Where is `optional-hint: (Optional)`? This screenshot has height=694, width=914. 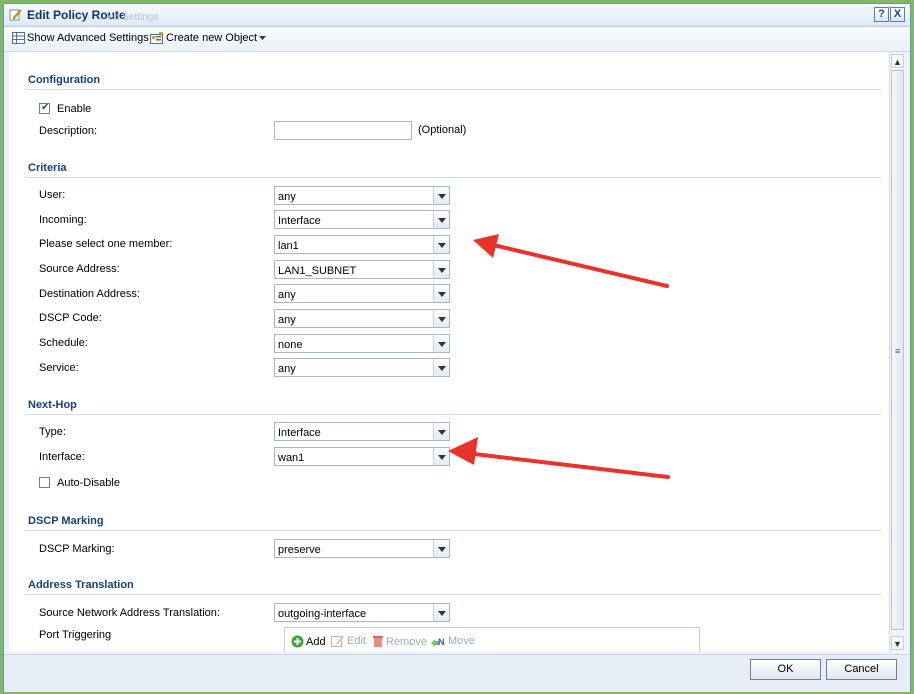 optional-hint: (Optional) is located at coordinates (442, 130).